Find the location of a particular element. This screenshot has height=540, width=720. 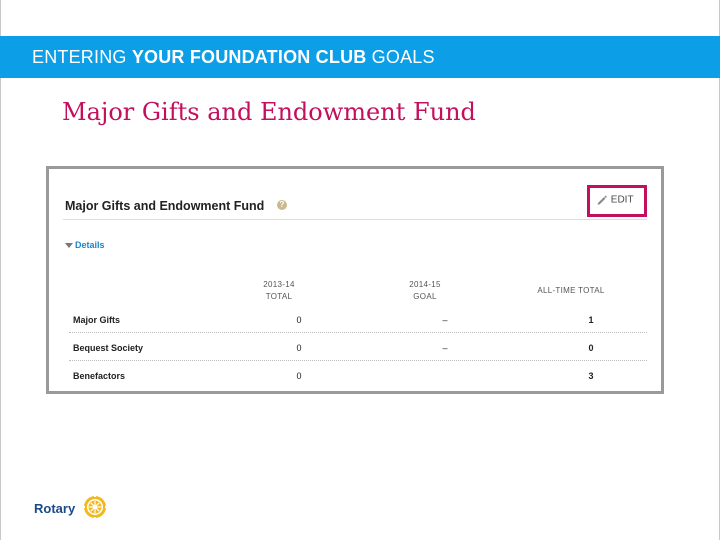

panel-title: Major Gifts and Endowment Fund is located at coordinates (165, 206).